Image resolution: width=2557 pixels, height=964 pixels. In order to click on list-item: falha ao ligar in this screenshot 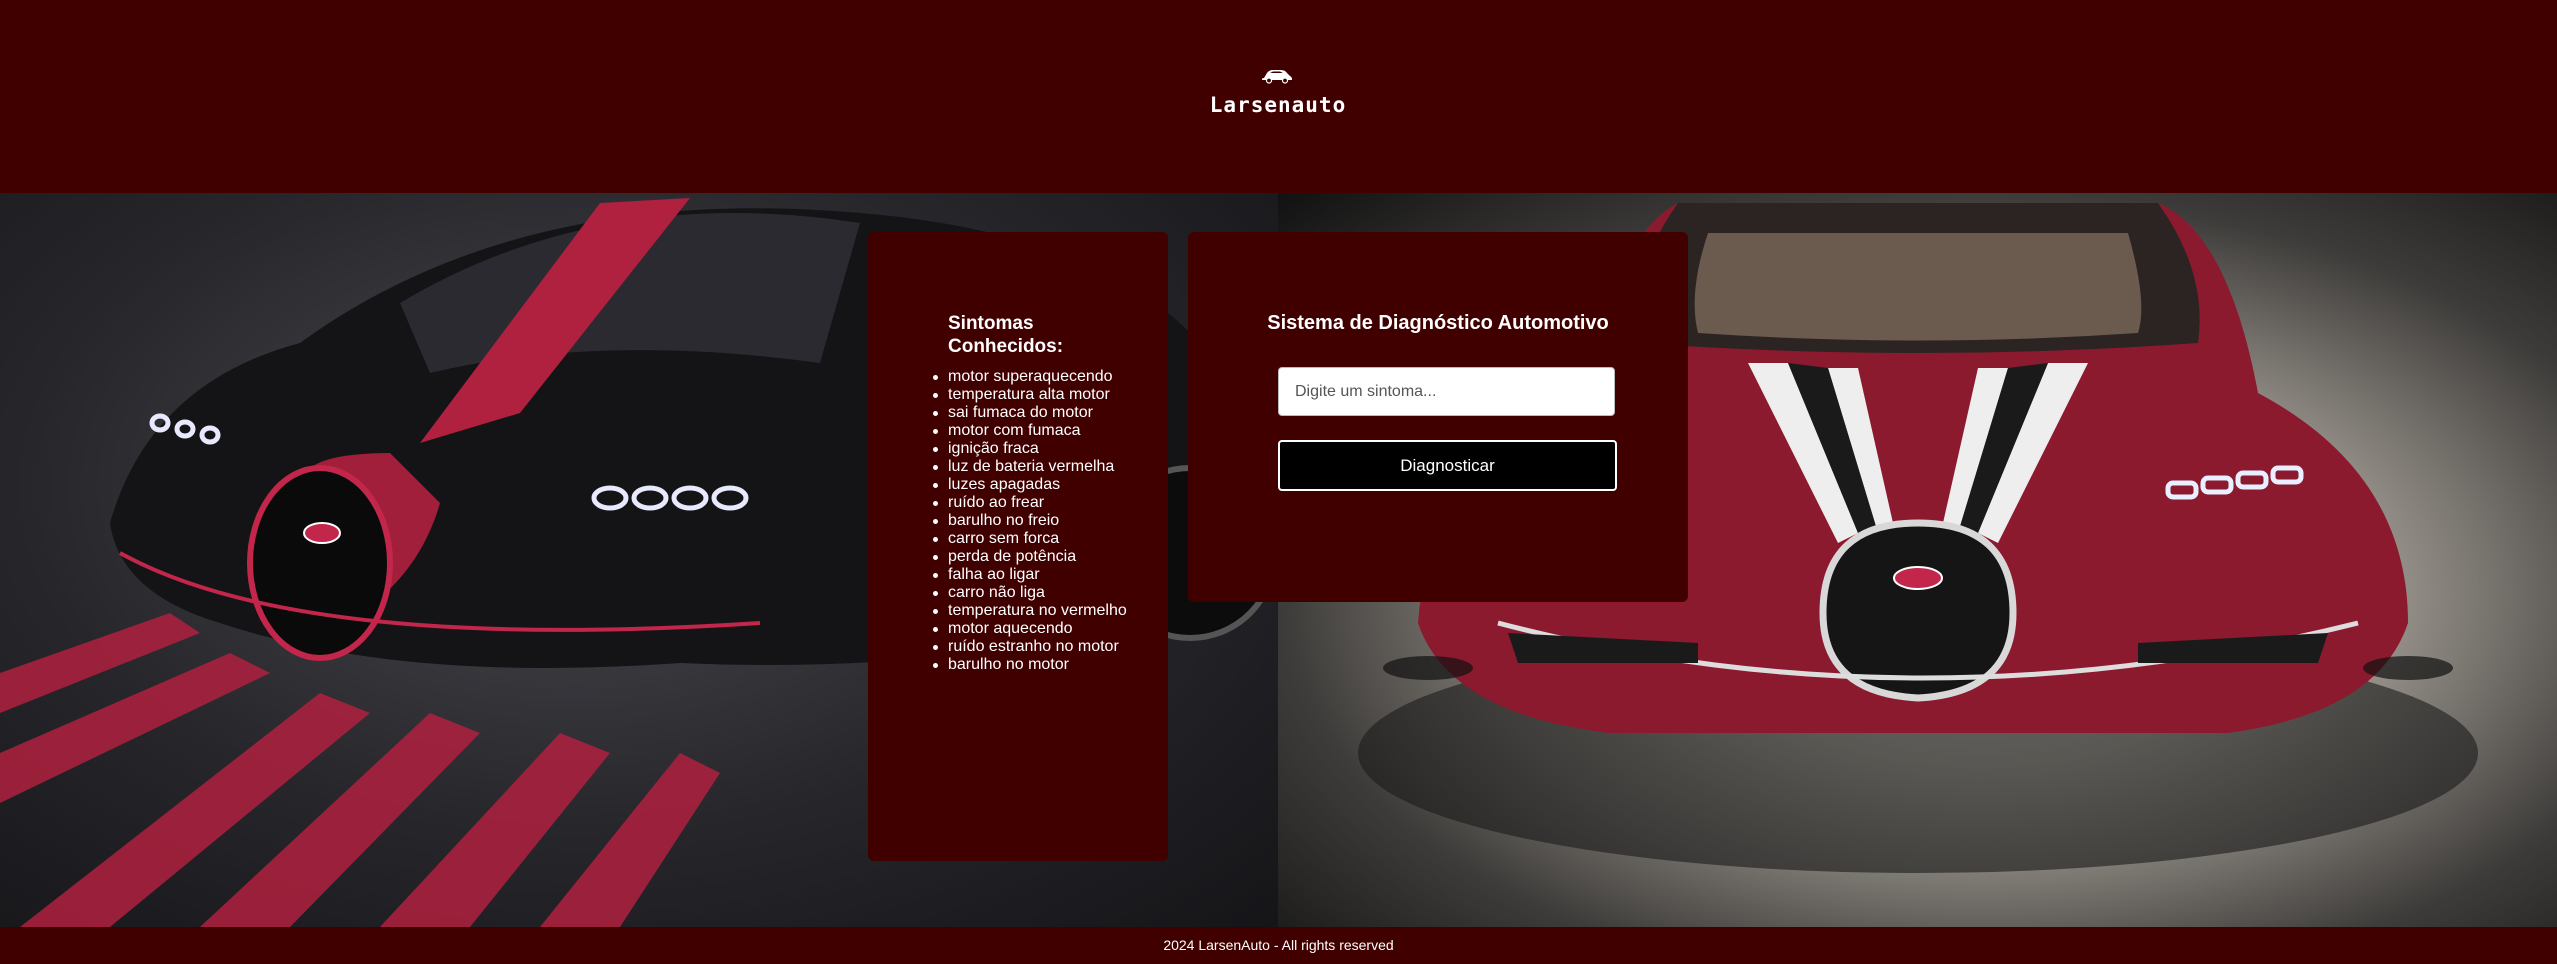, I will do `click(1030, 575)`.